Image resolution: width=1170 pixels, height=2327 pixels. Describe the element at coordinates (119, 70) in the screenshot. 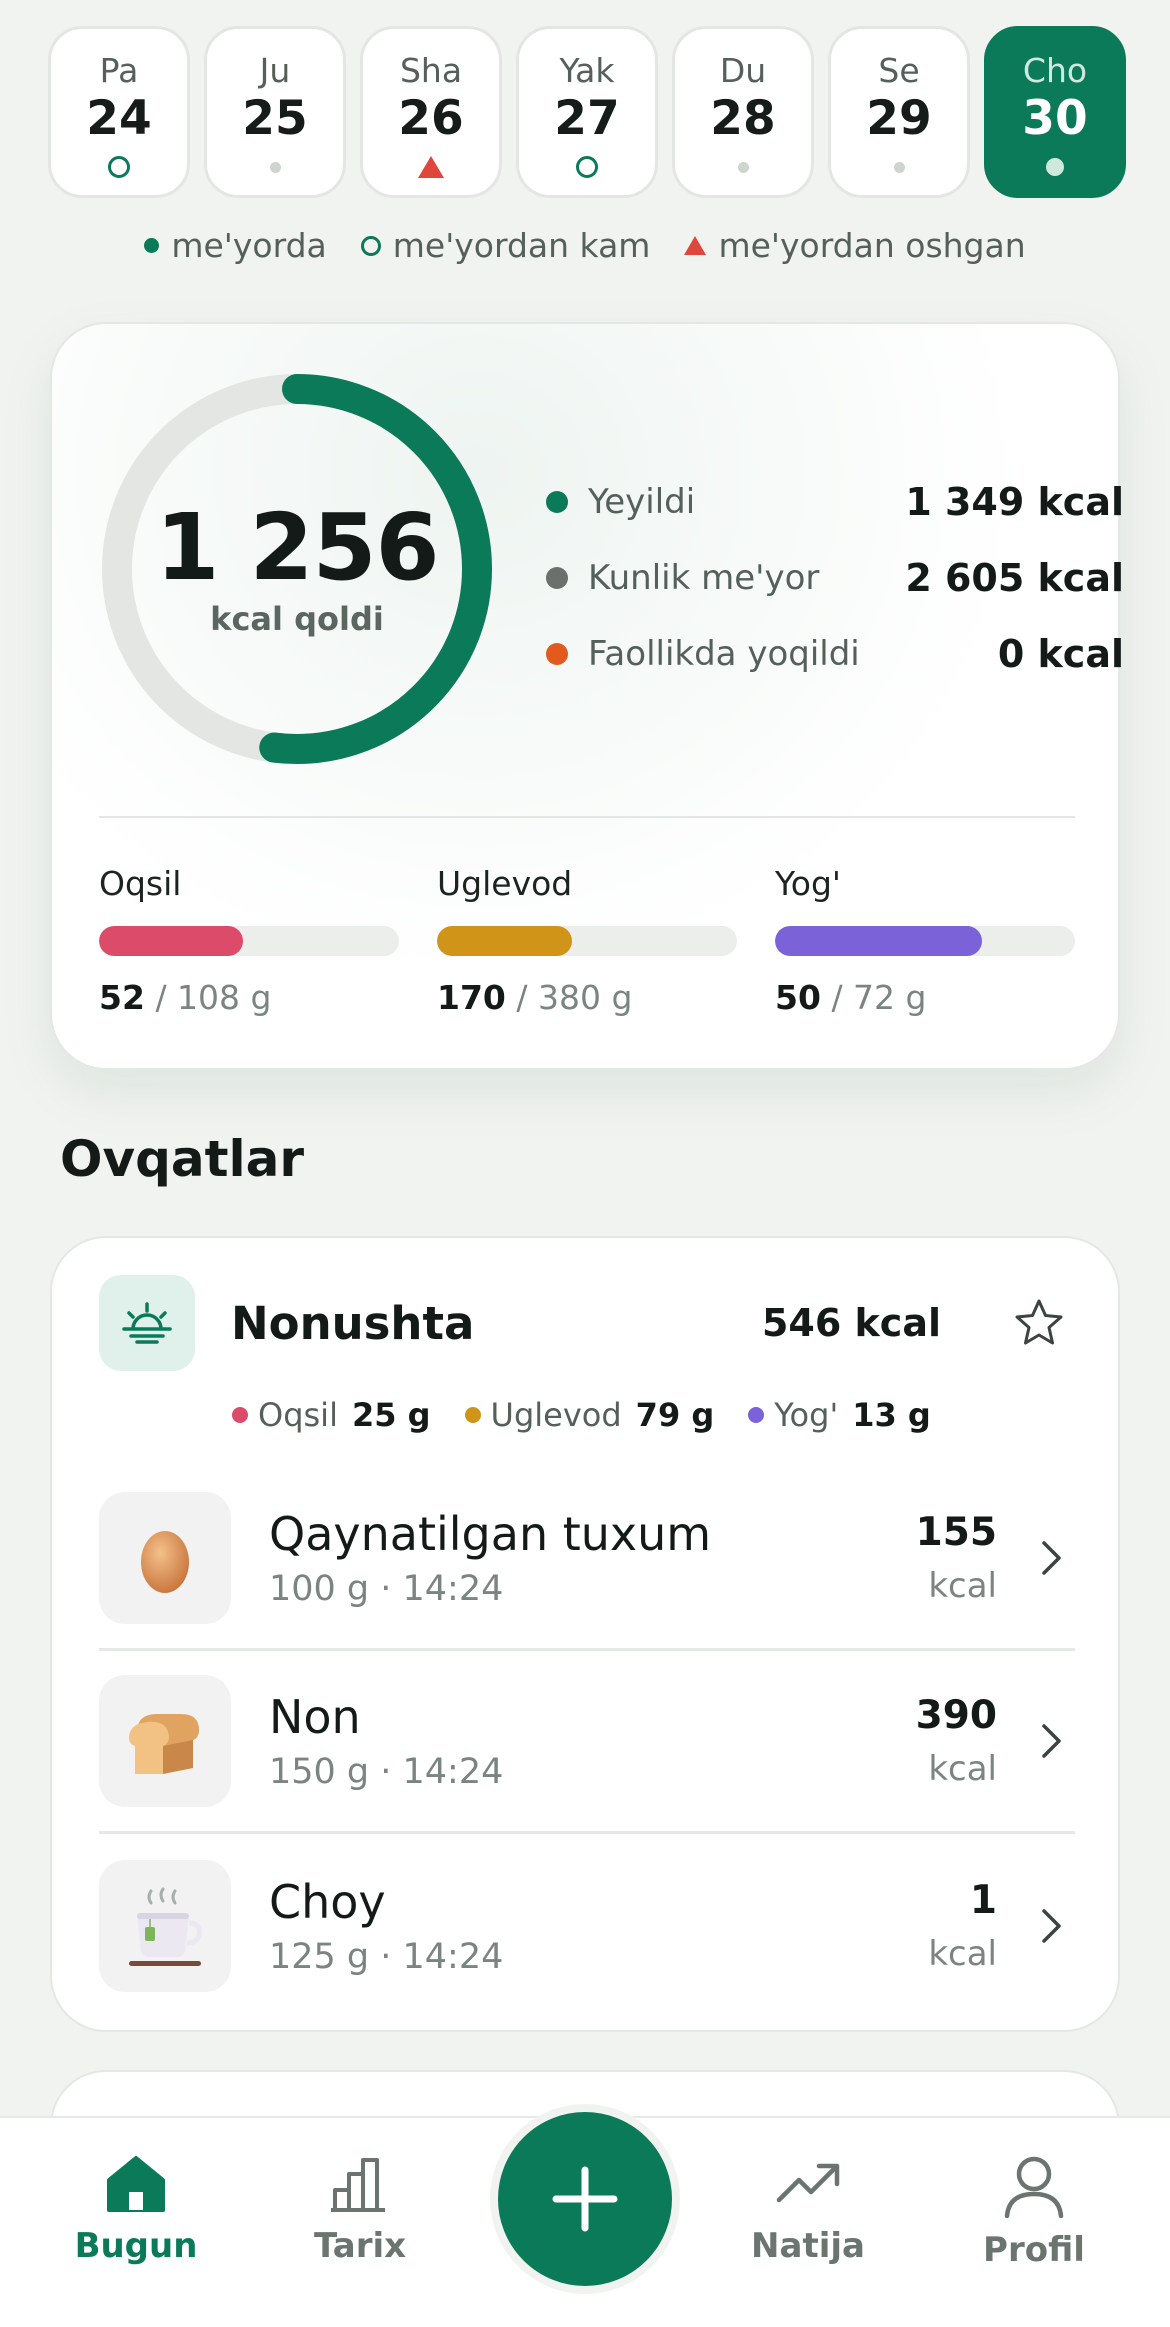

I see `day-name: Pa` at that location.